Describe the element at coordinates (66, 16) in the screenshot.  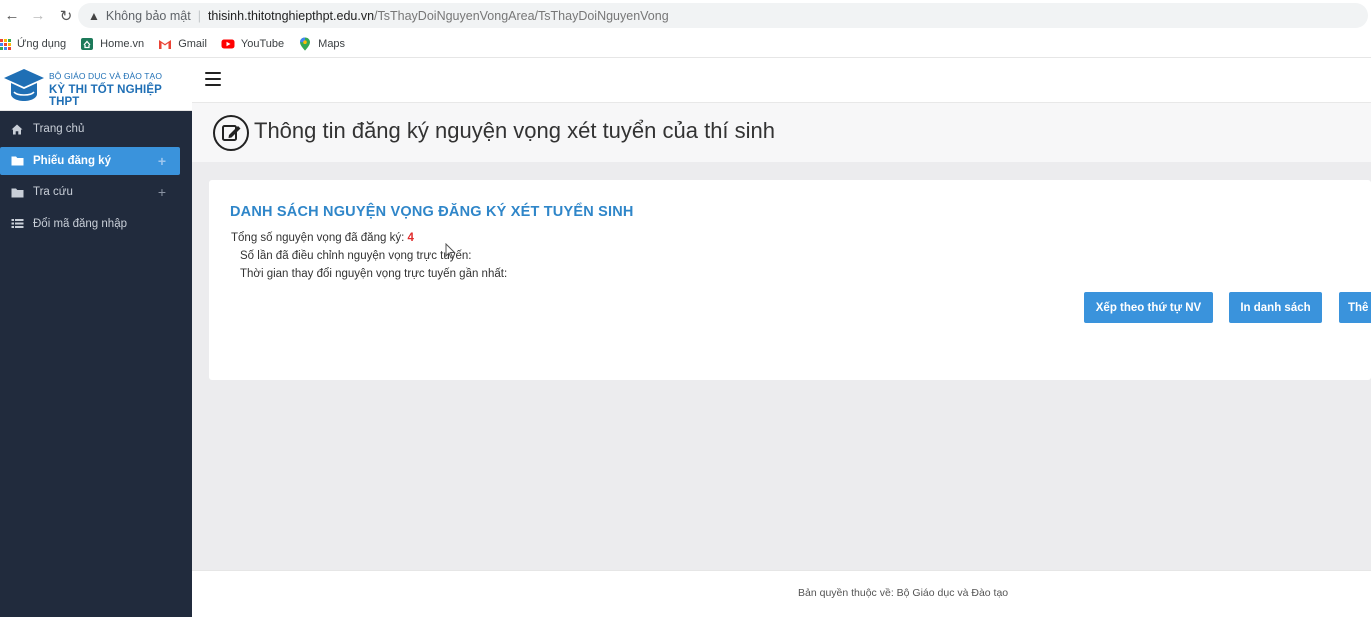
I see `reload-icon: ↻` at that location.